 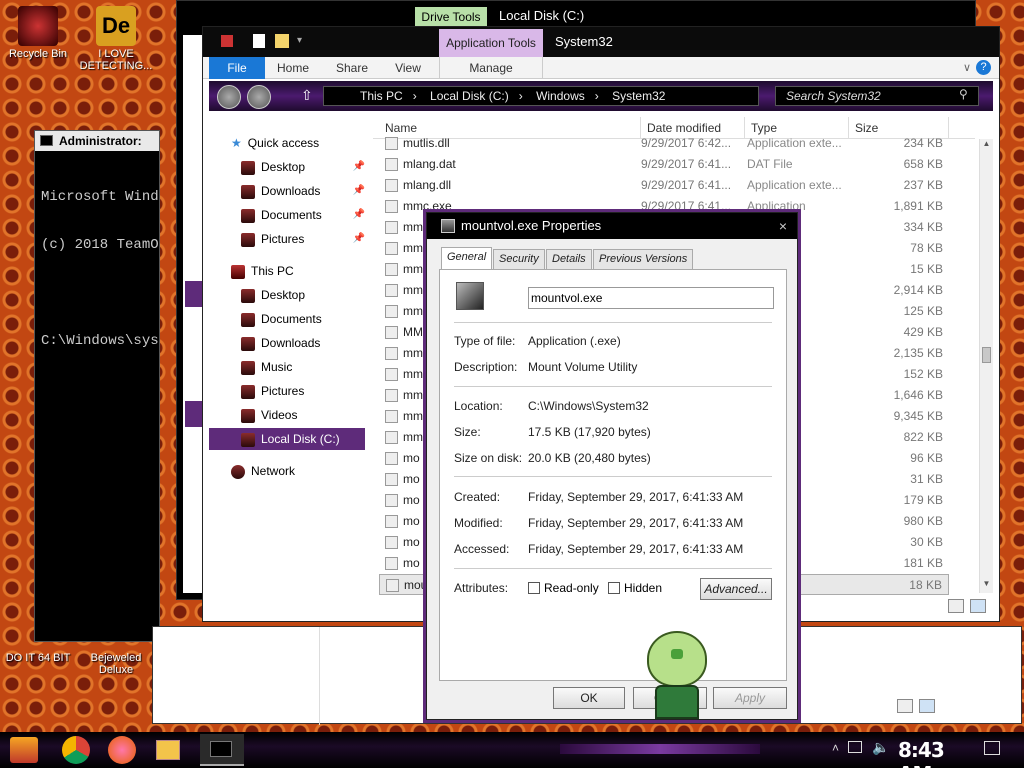 I want to click on help-icon: ?, so click(x=983, y=67).